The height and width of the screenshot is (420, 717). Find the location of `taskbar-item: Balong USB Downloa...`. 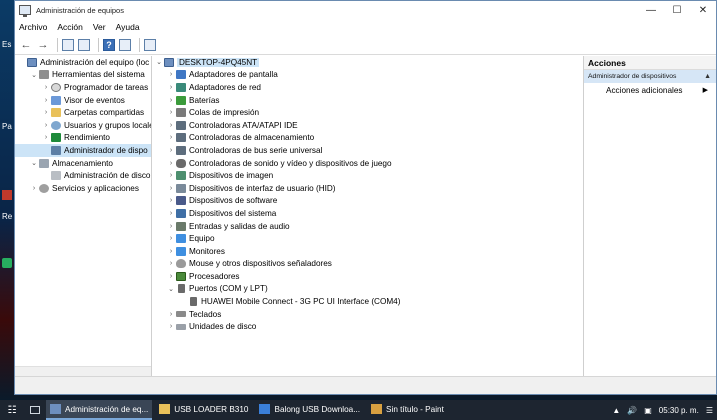

taskbar-item: Balong USB Downloa... is located at coordinates (309, 410).